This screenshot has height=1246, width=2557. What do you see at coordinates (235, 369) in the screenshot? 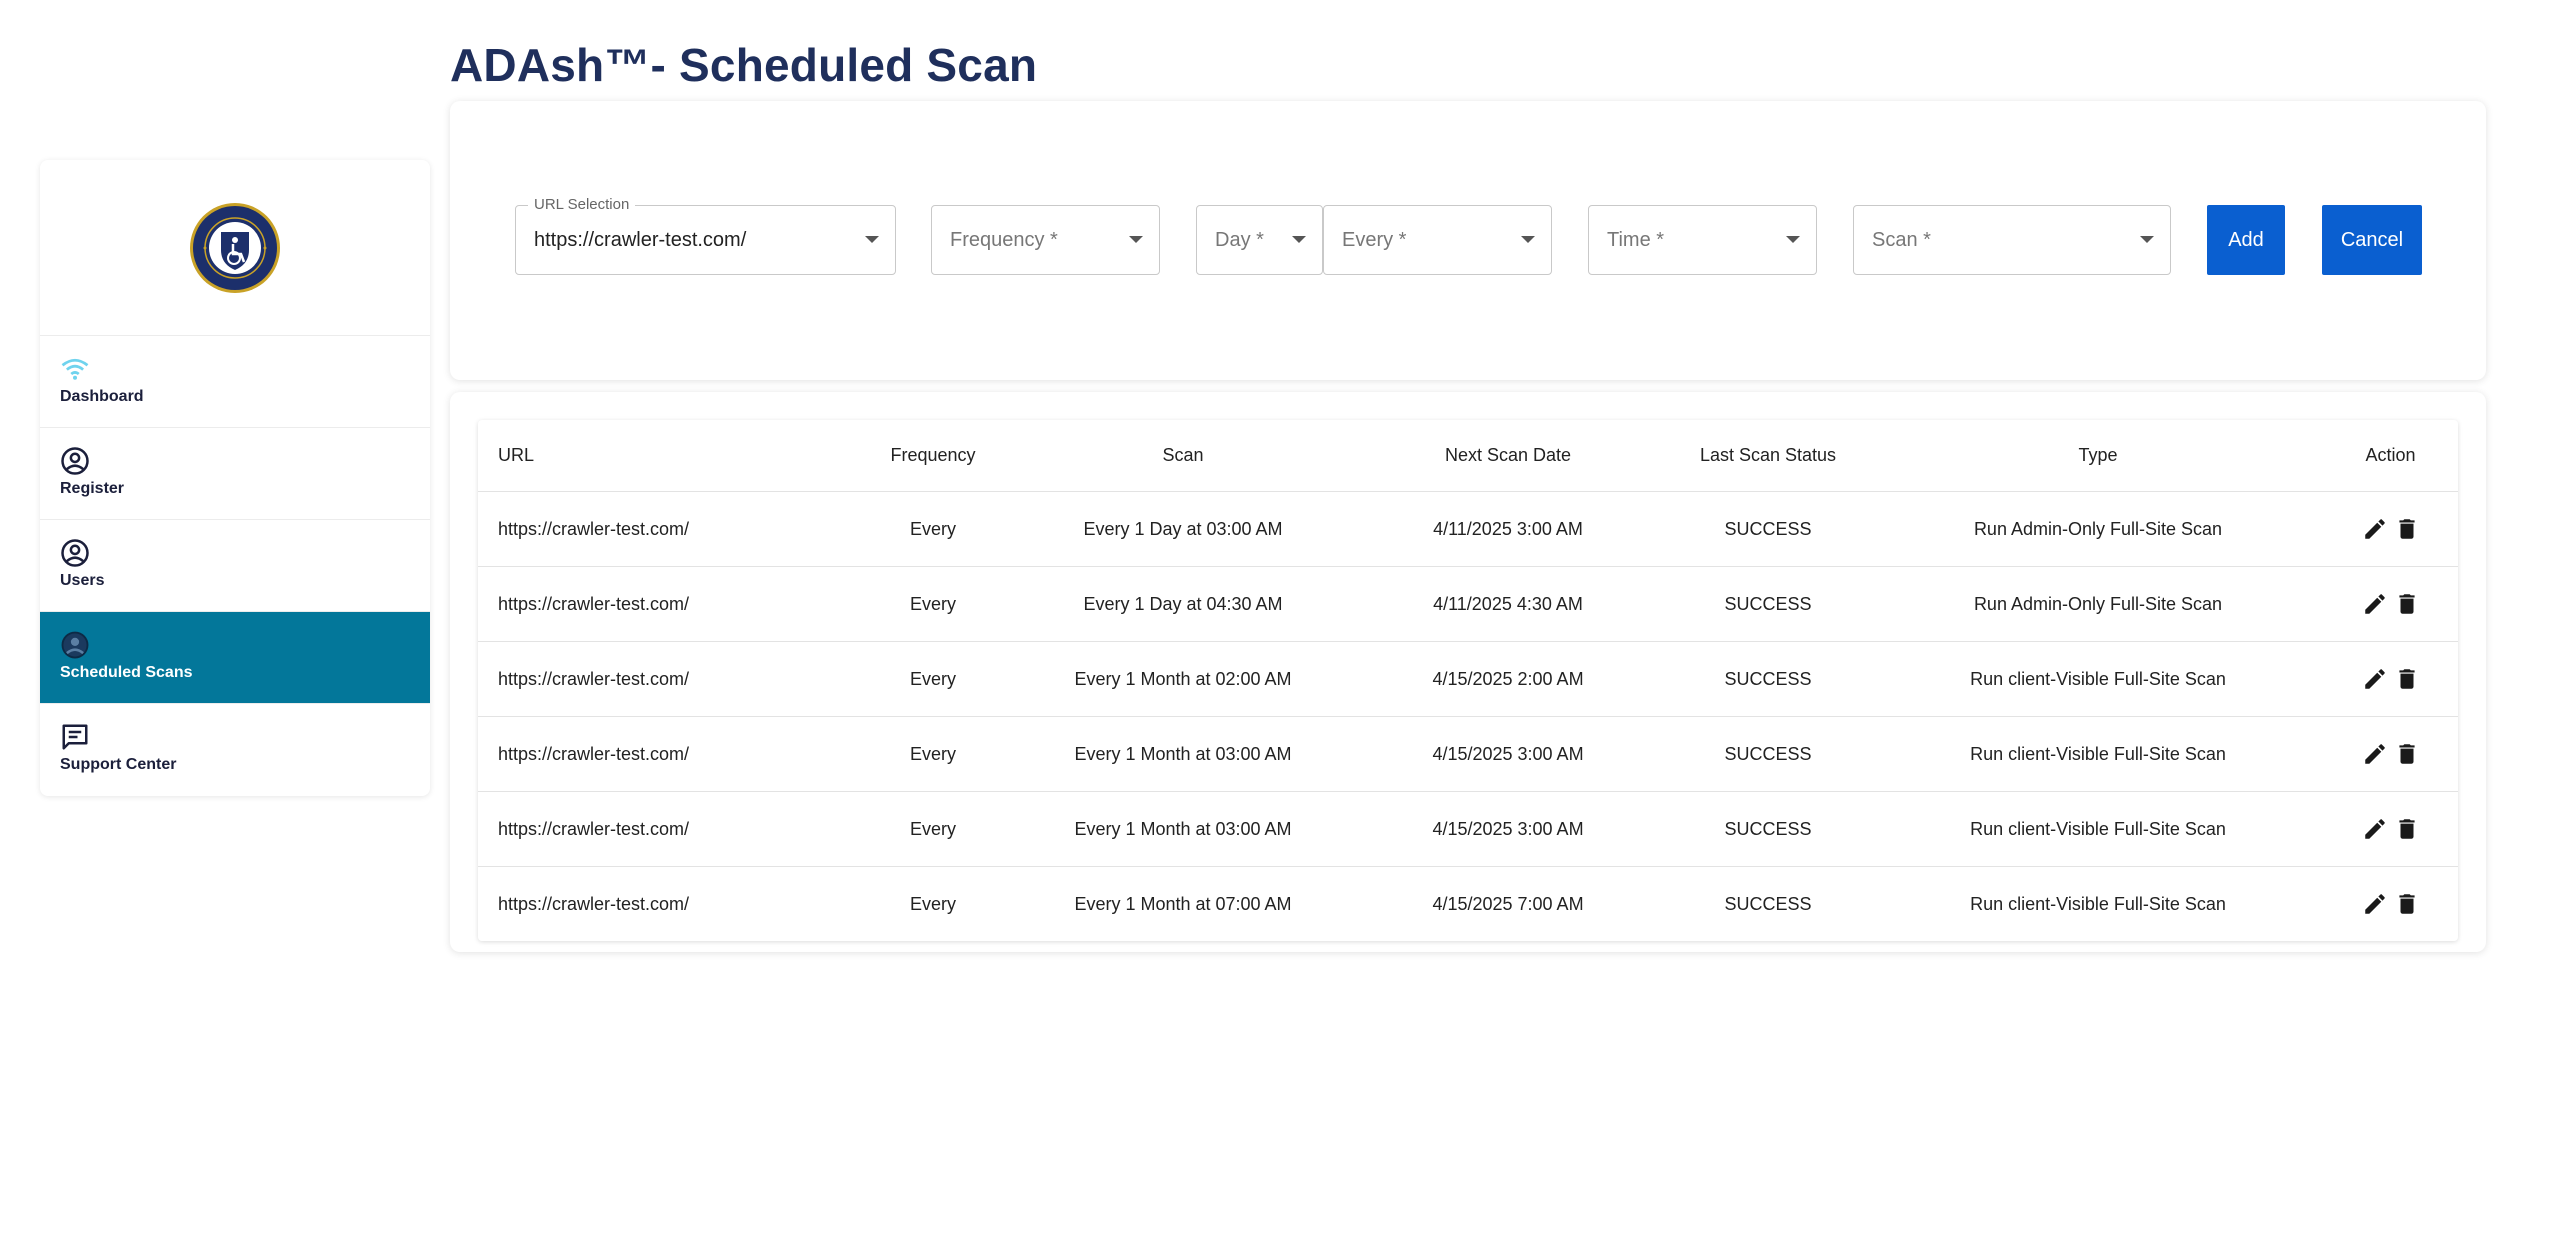
I see `wifi-icon` at bounding box center [235, 369].